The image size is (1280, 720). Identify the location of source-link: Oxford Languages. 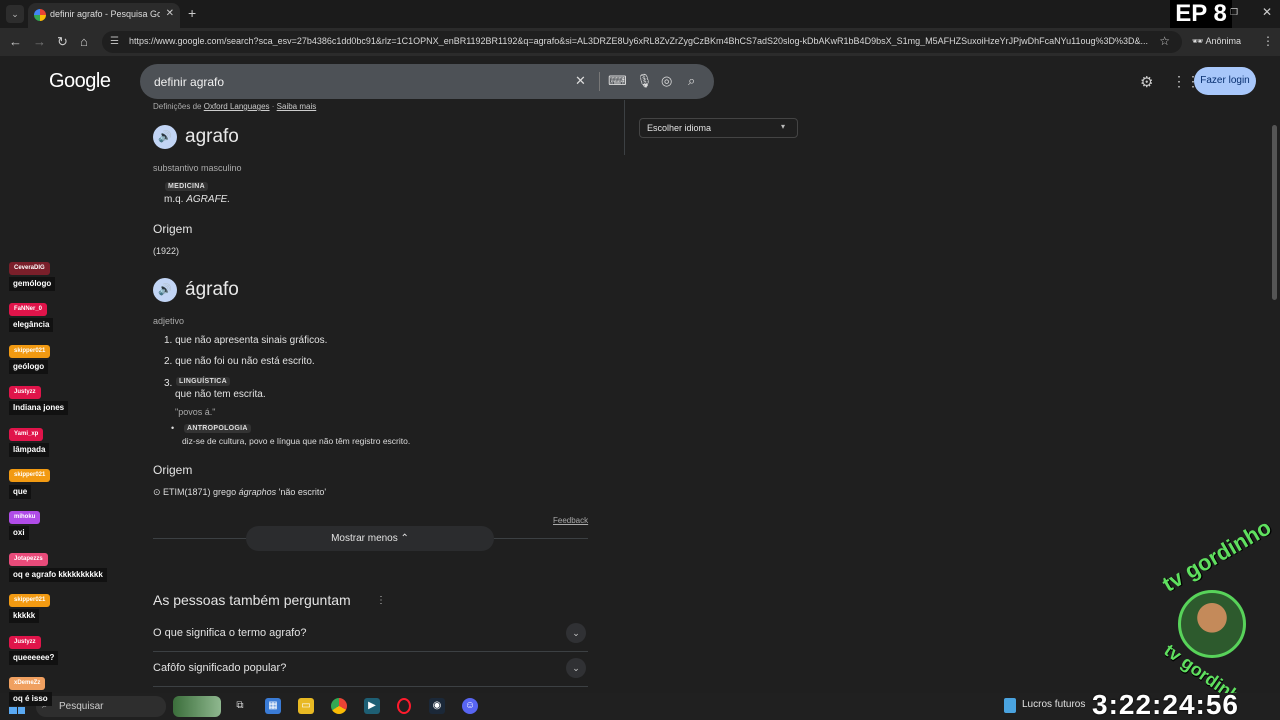
(237, 106).